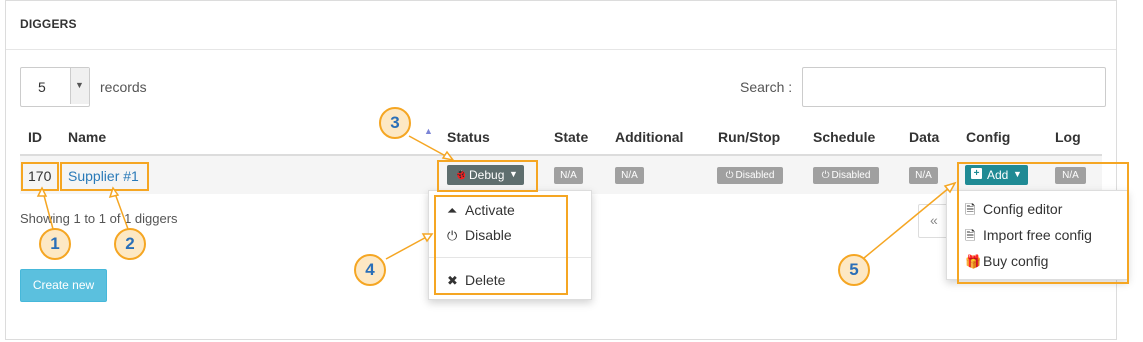  What do you see at coordinates (854, 270) in the screenshot?
I see `callout-5: 5` at bounding box center [854, 270].